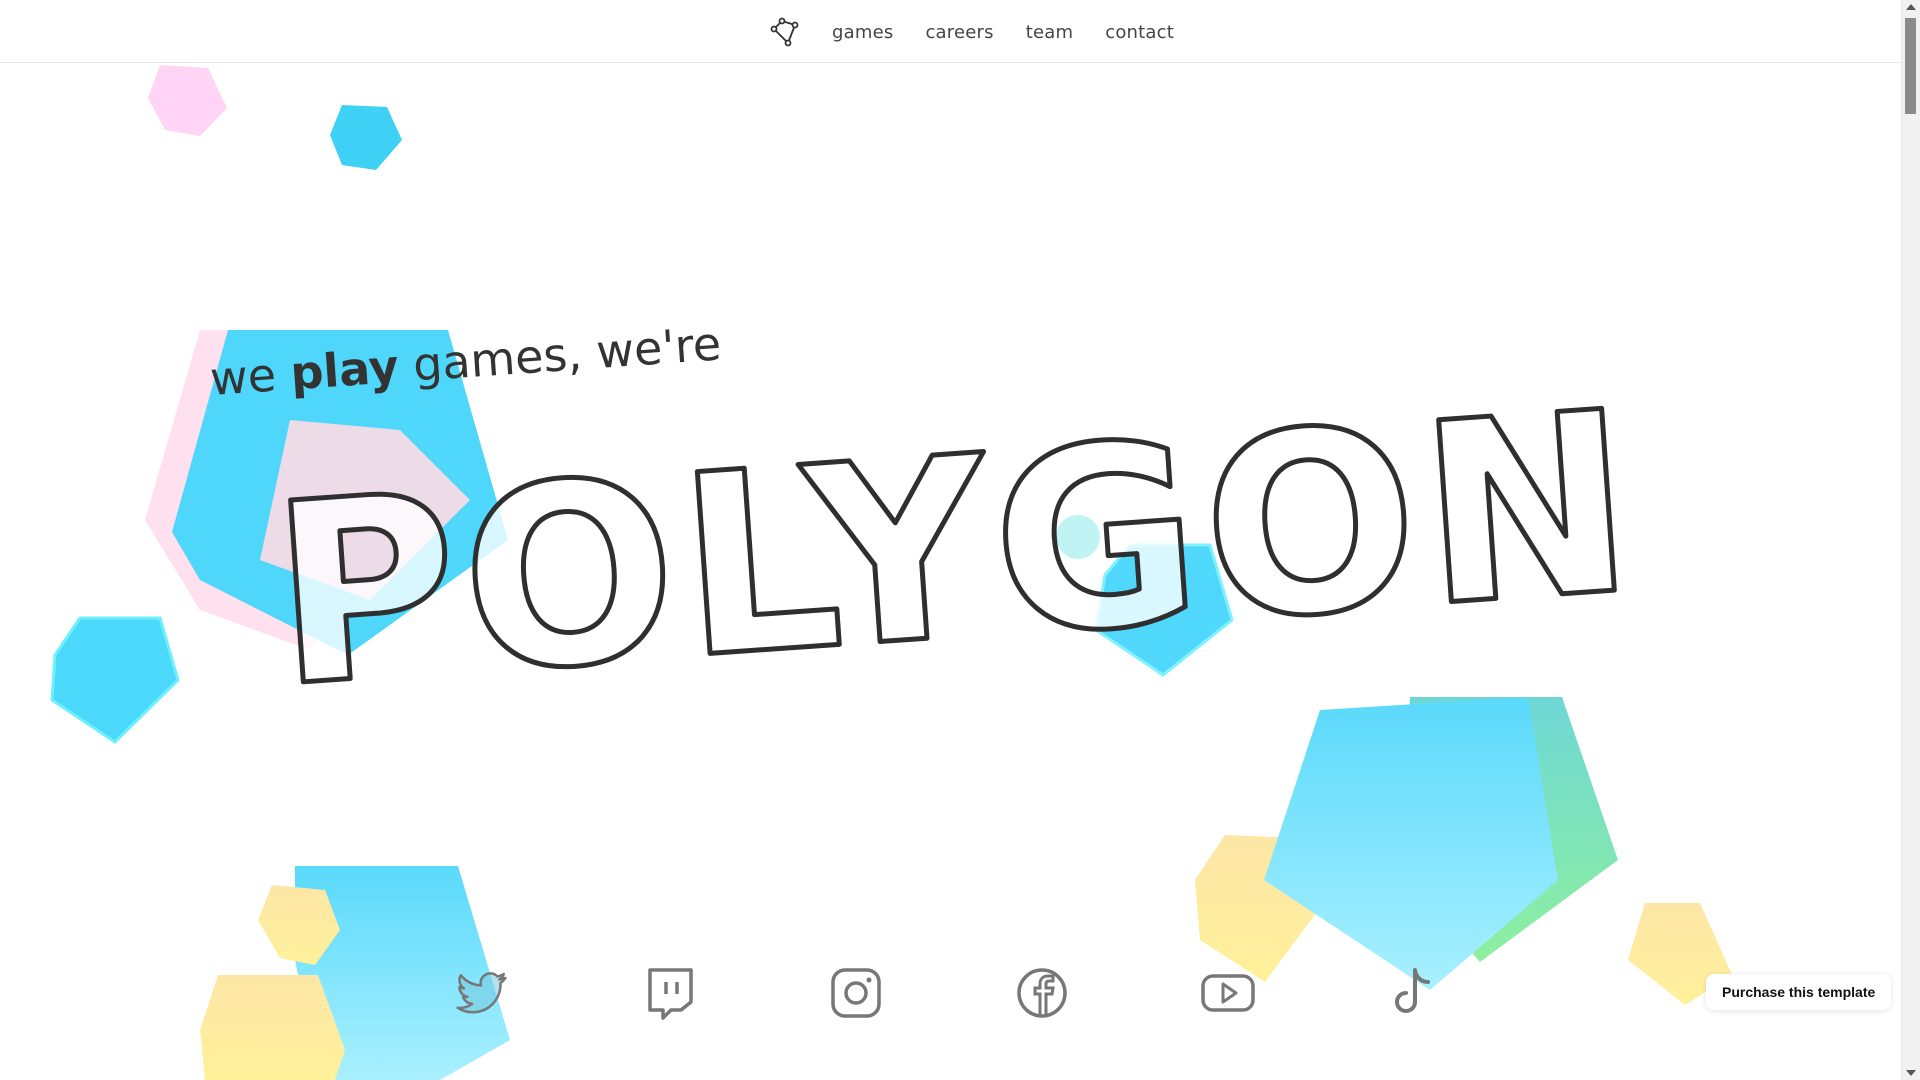 The height and width of the screenshot is (1080, 1920). I want to click on shape-cyan-left, so click(115, 680).